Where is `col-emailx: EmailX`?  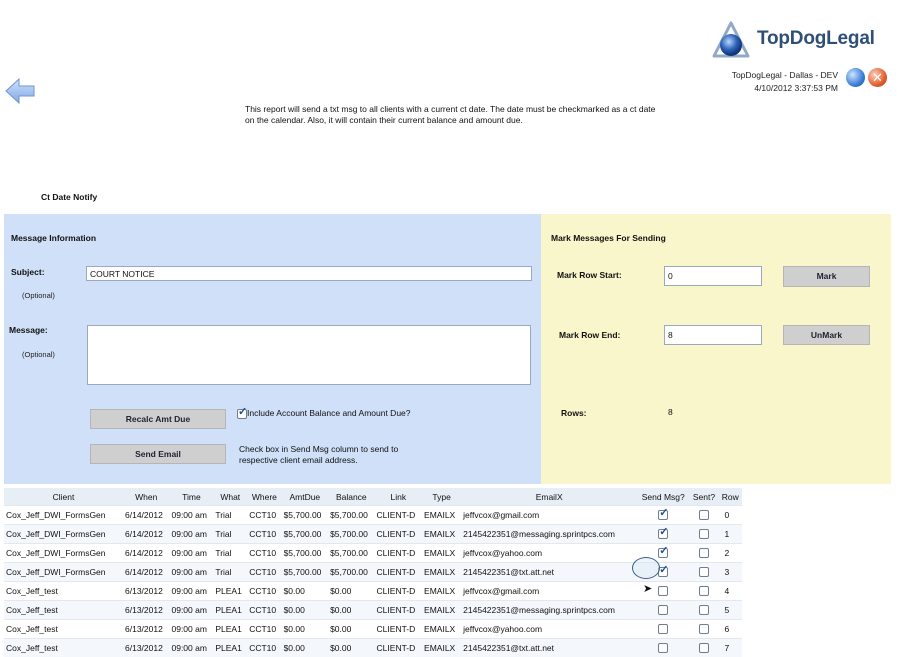 col-emailx: EmailX is located at coordinates (549, 497).